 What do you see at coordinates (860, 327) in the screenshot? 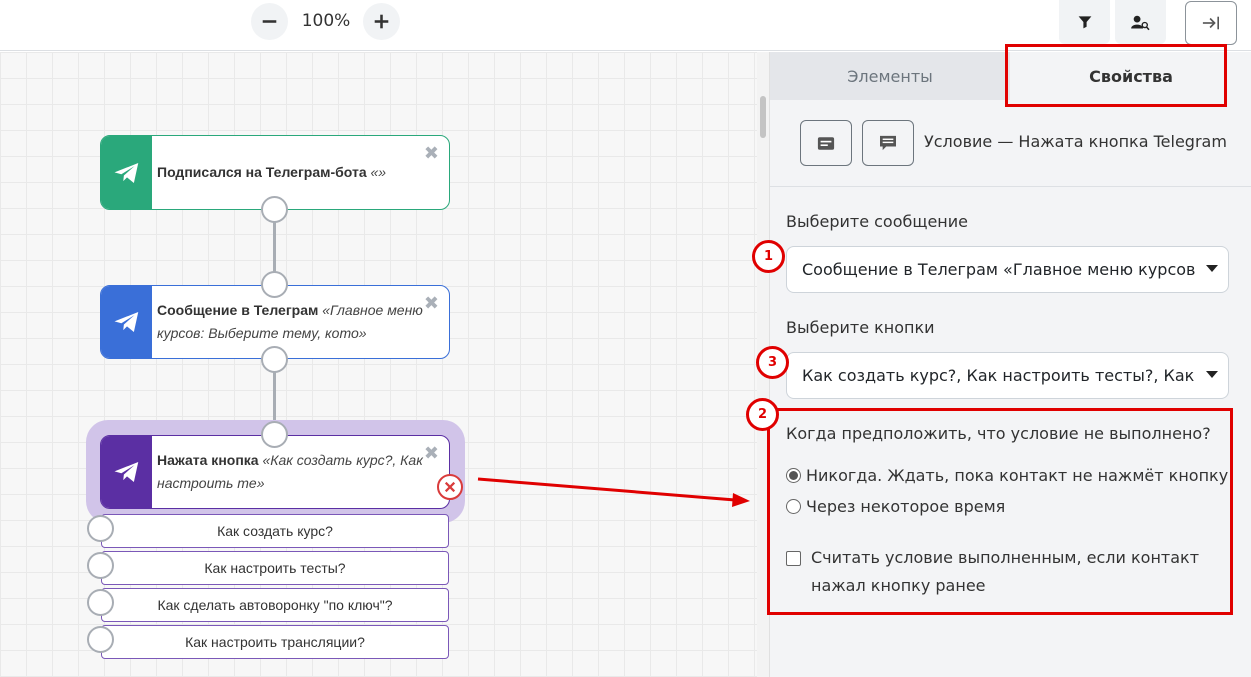
I see `select-buttons-label: Выберите кнопки` at bounding box center [860, 327].